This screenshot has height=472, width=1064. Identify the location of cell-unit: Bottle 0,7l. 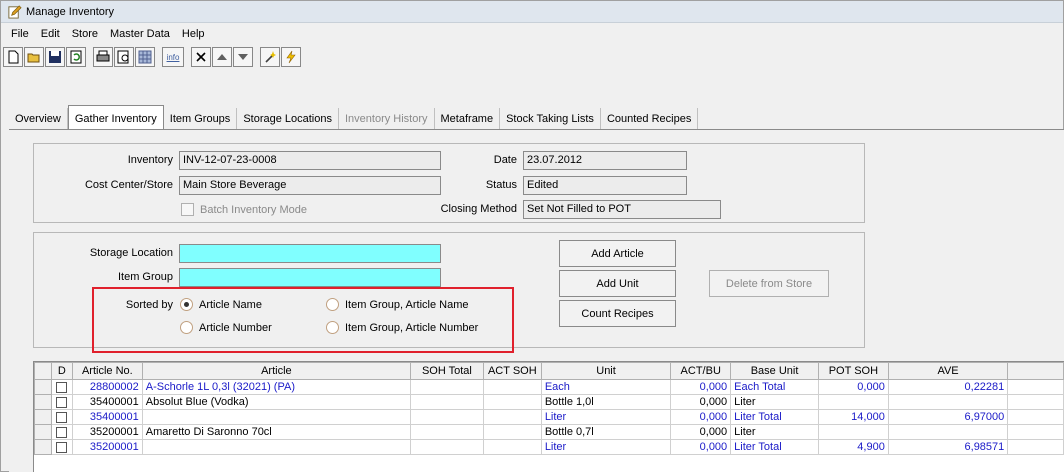
(606, 432).